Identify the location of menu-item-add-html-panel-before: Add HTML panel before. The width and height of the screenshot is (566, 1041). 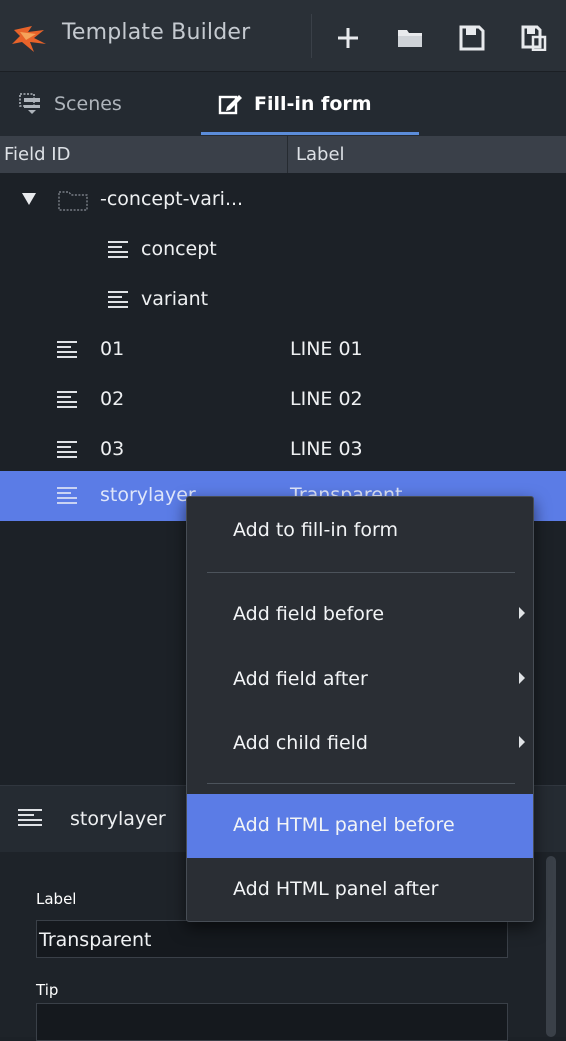
(360, 826).